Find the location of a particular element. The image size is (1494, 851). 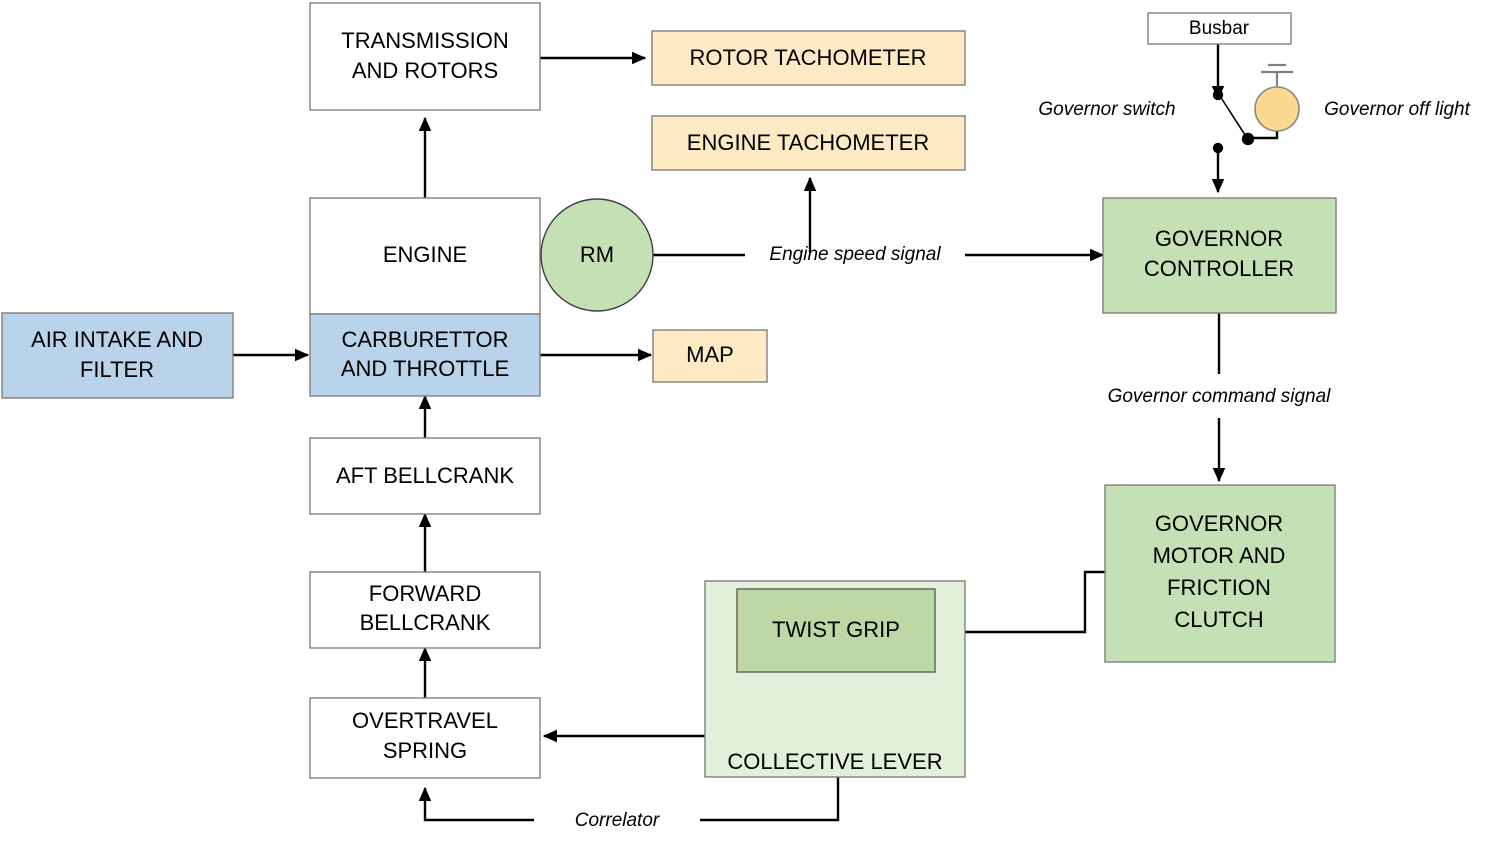

rotor-tachometer-box is located at coordinates (808, 58).